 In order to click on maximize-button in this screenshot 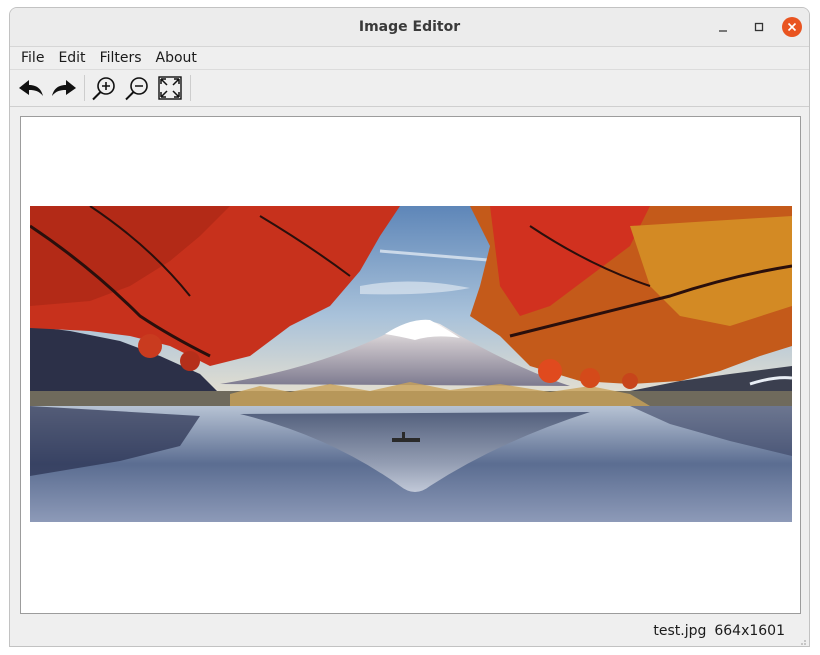, I will do `click(759, 27)`.